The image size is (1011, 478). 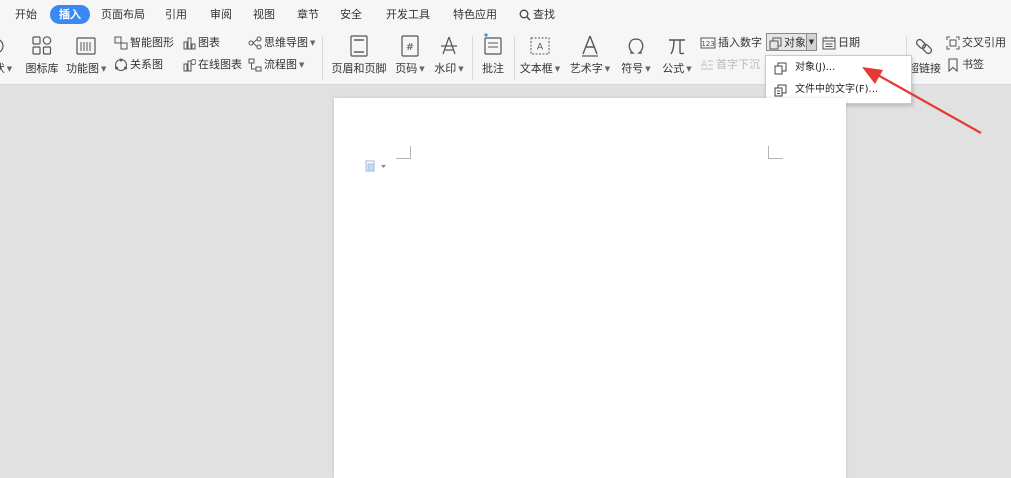 I want to click on tab-security: 安全, so click(x=351, y=14).